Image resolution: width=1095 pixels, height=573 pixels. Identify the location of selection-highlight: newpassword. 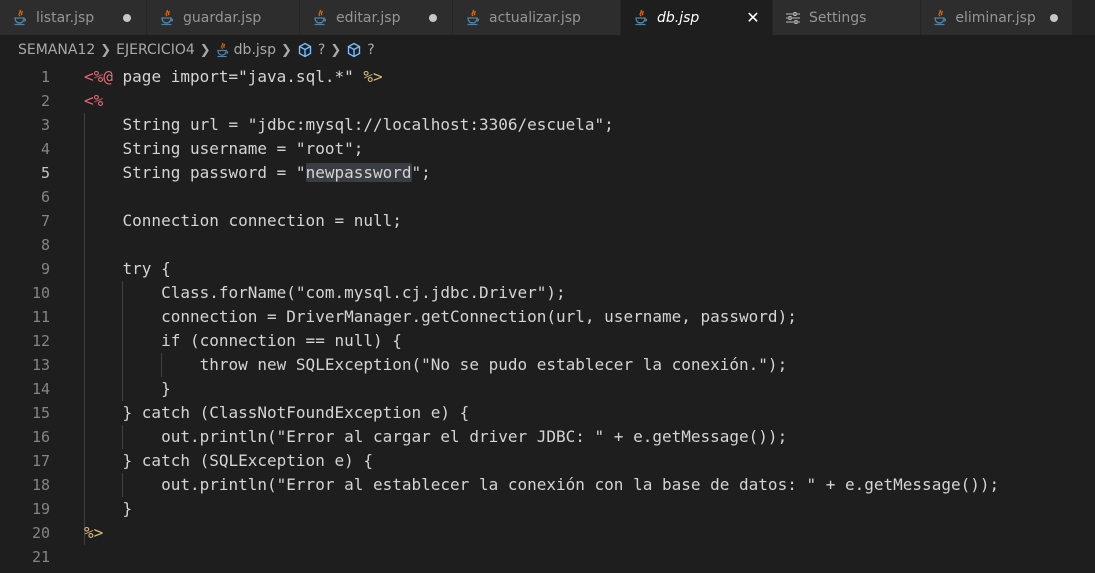
(358, 172).